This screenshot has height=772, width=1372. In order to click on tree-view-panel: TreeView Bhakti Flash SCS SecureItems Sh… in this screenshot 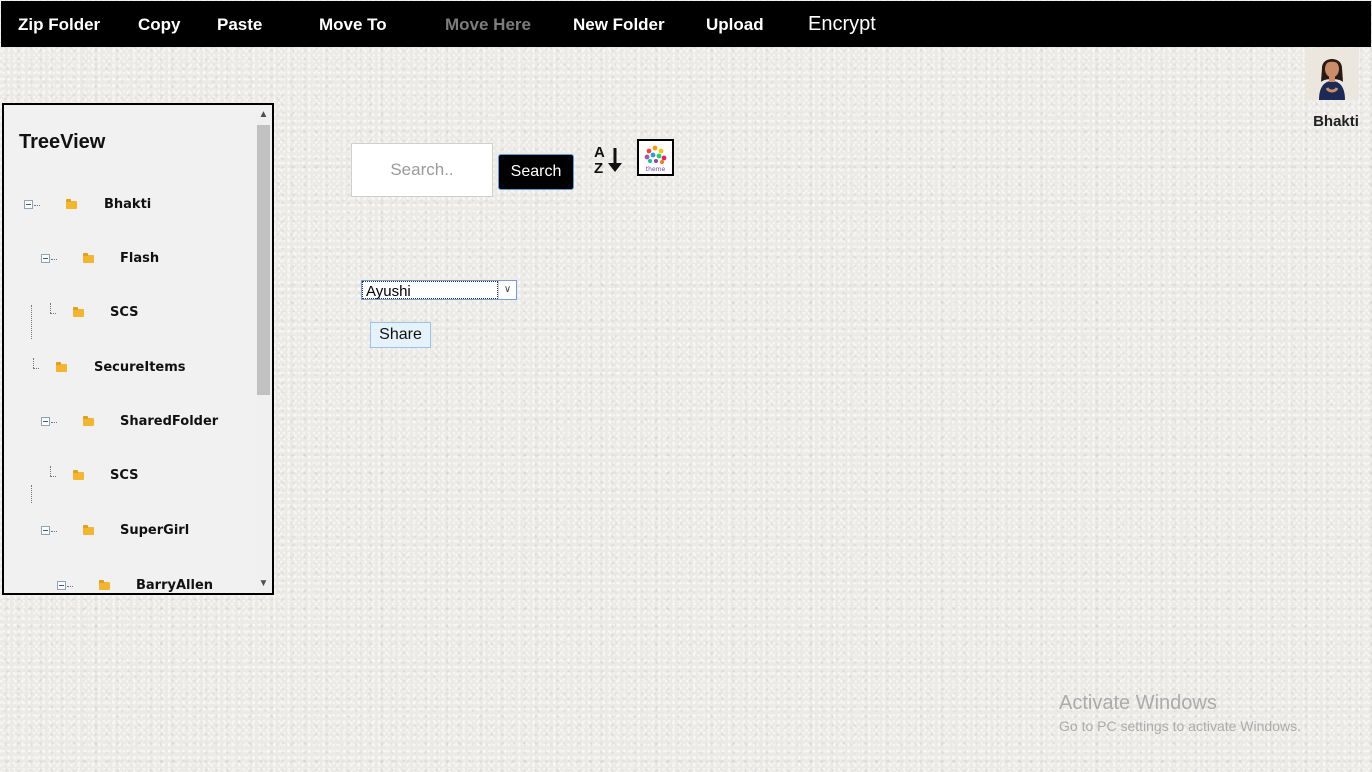, I will do `click(138, 349)`.